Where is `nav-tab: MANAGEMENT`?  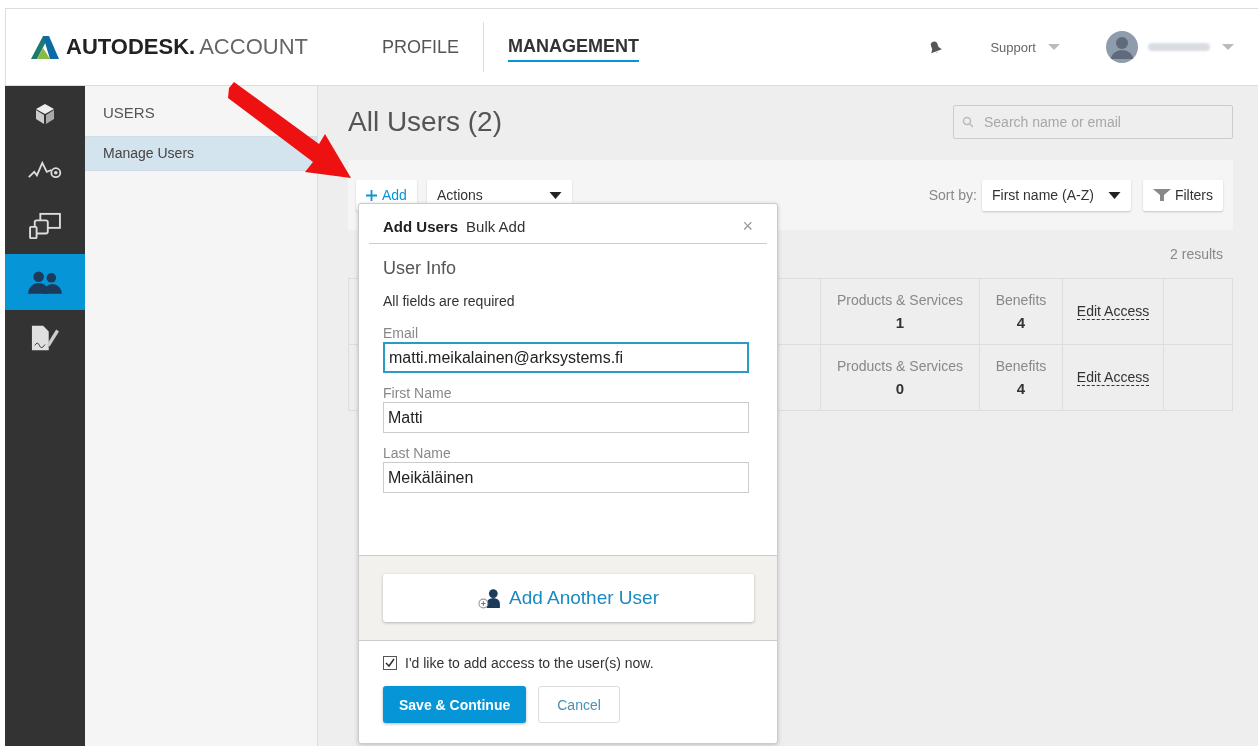
nav-tab: MANAGEMENT is located at coordinates (574, 47).